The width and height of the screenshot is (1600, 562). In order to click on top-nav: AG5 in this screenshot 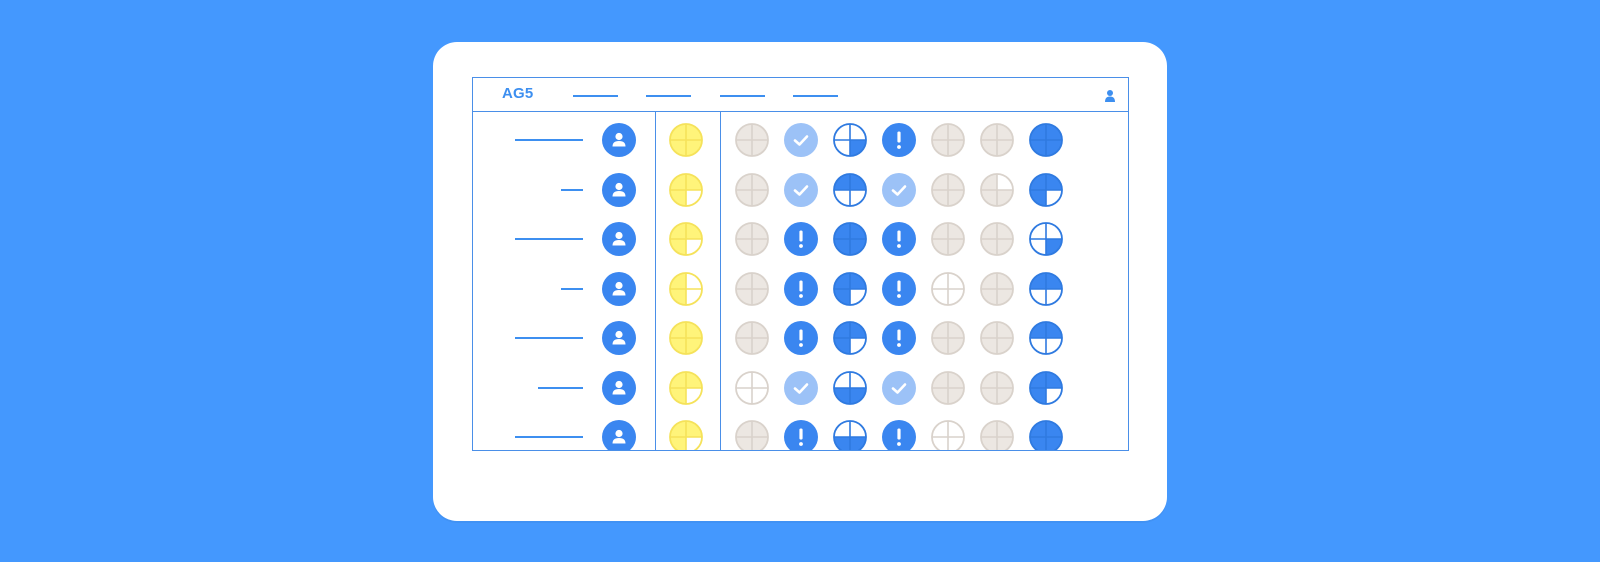, I will do `click(800, 95)`.